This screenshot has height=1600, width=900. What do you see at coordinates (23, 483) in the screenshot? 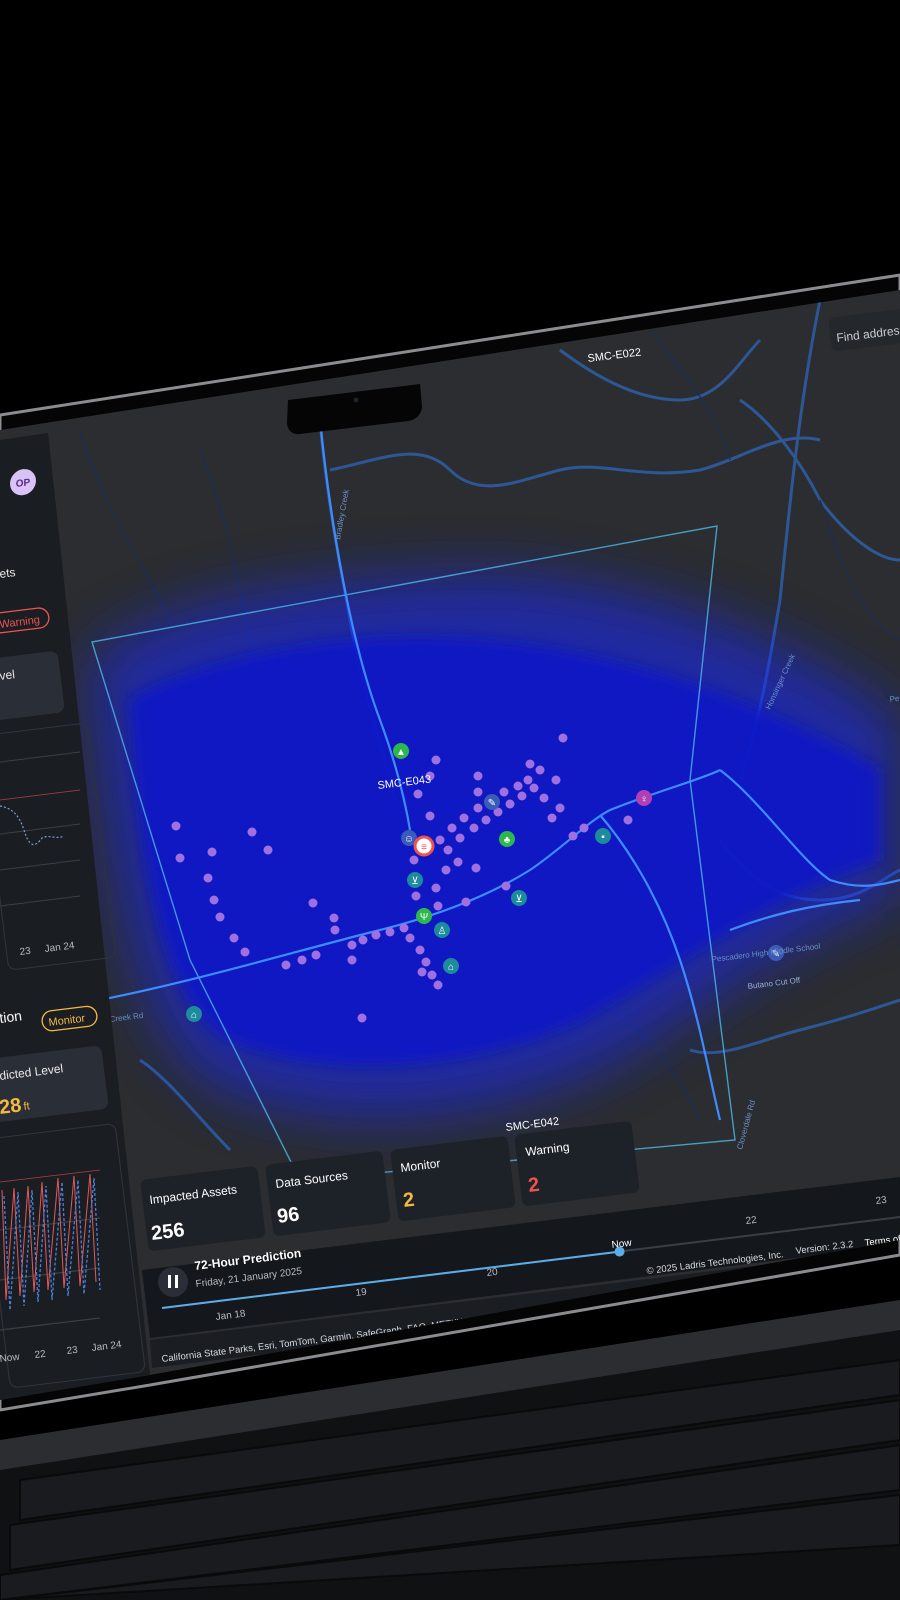
I see `user-initials: OP` at bounding box center [23, 483].